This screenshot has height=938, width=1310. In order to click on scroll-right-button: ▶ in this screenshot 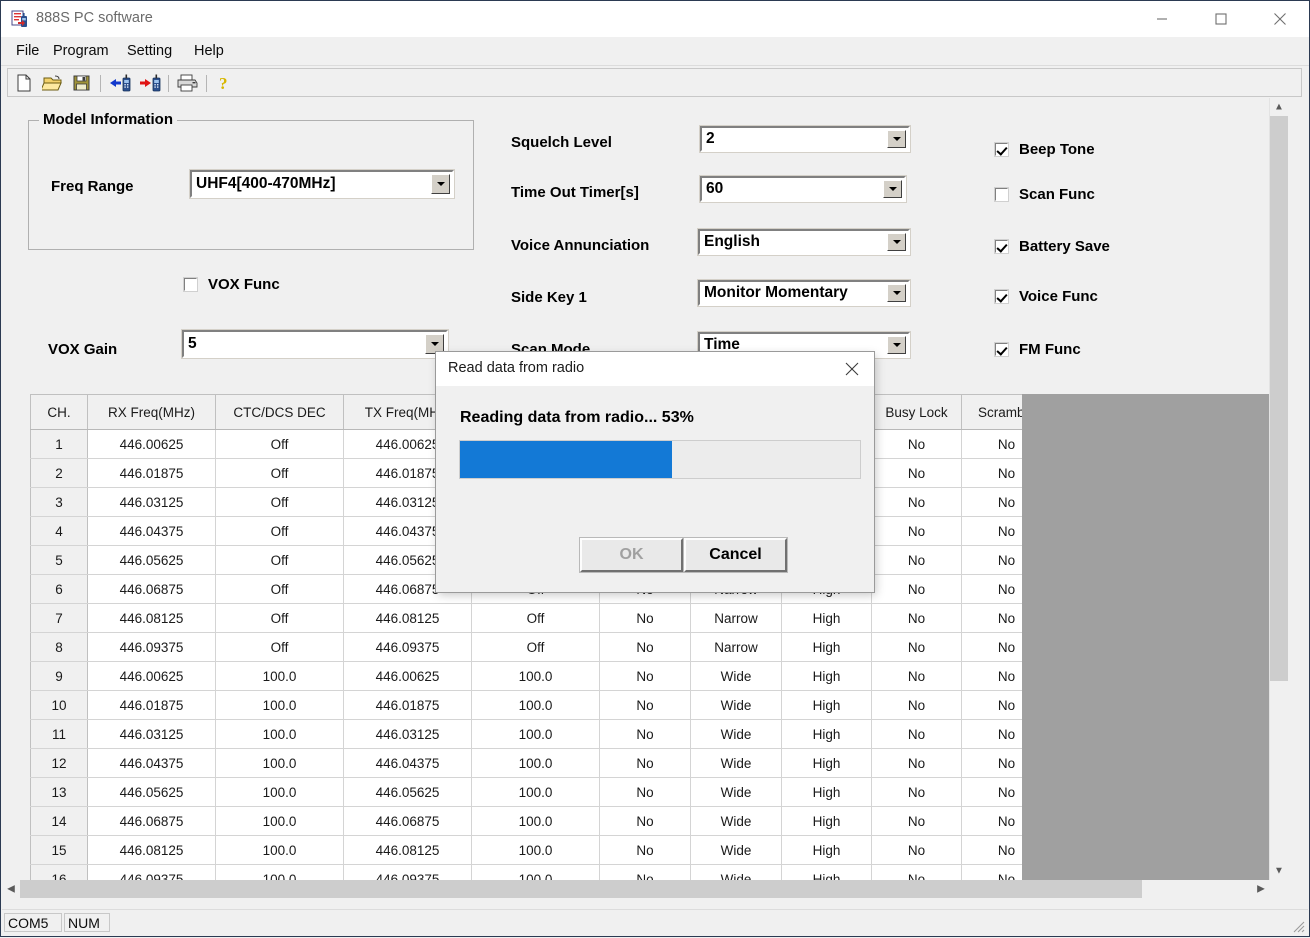, I will do `click(1261, 889)`.